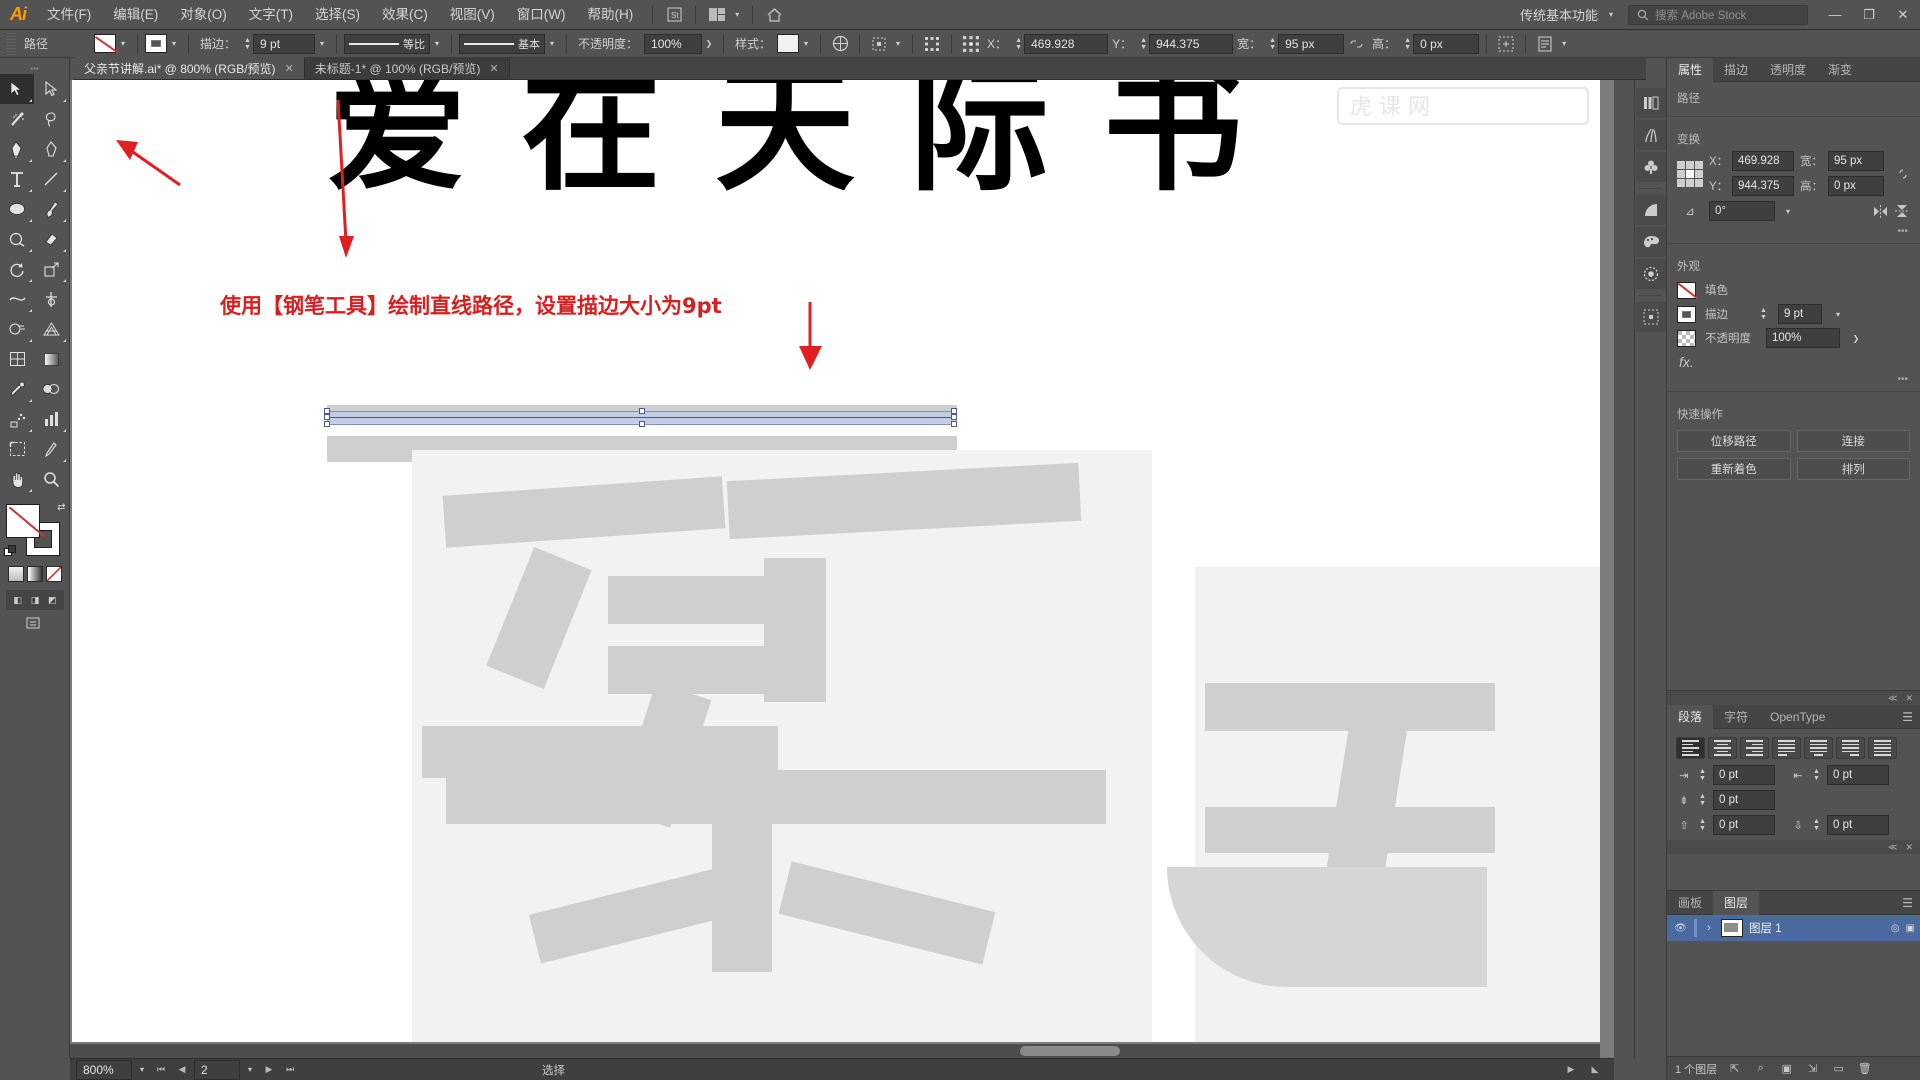 This screenshot has width=1920, height=1080. Describe the element at coordinates (1734, 1068) in the screenshot. I see `locate-object-icon: ⇱` at that location.